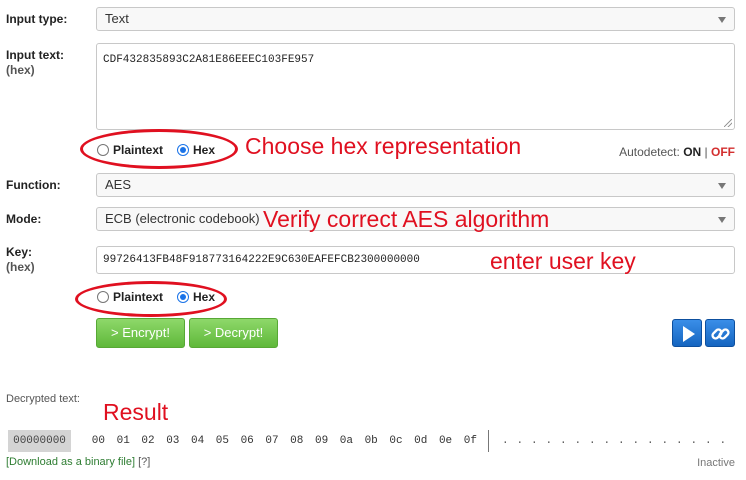 Image resolution: width=746 pixels, height=480 pixels. What do you see at coordinates (247, 441) in the screenshot?
I see `hex-column-06: 06` at bounding box center [247, 441].